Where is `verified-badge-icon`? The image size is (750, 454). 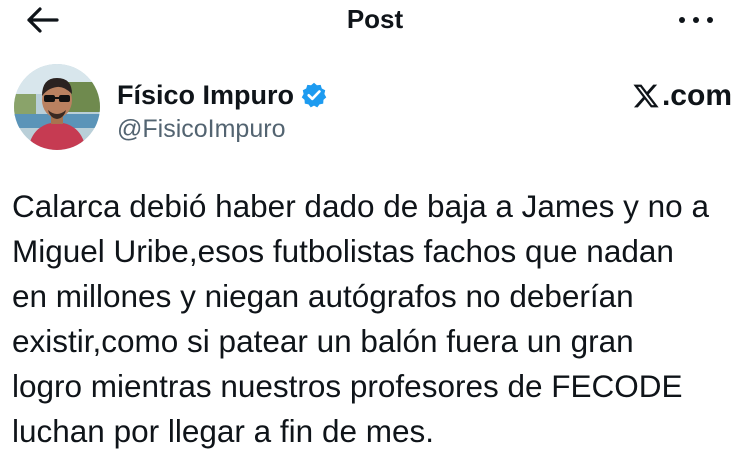 verified-badge-icon is located at coordinates (314, 95).